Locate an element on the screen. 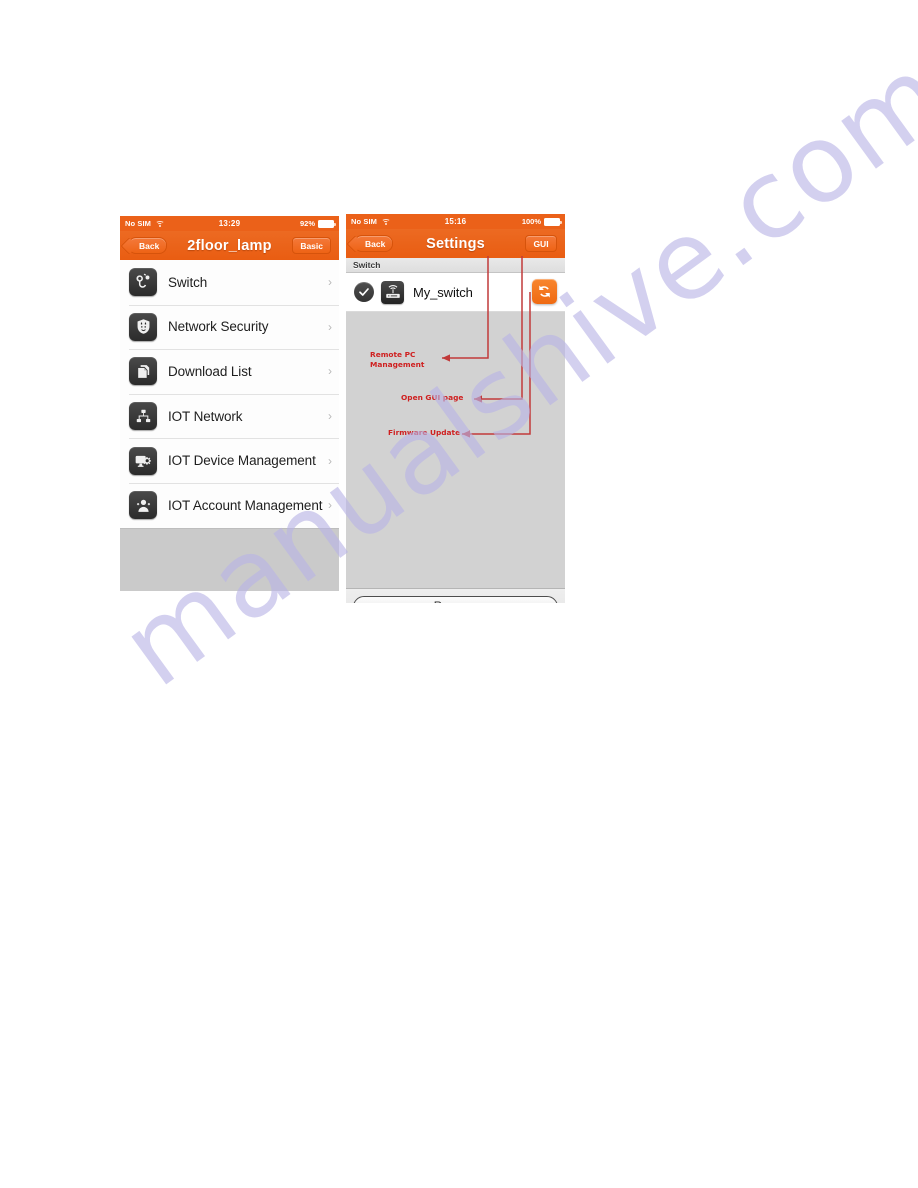 The width and height of the screenshot is (918, 1188). right-nav-bar: Back Settings GUI is located at coordinates (455, 243).